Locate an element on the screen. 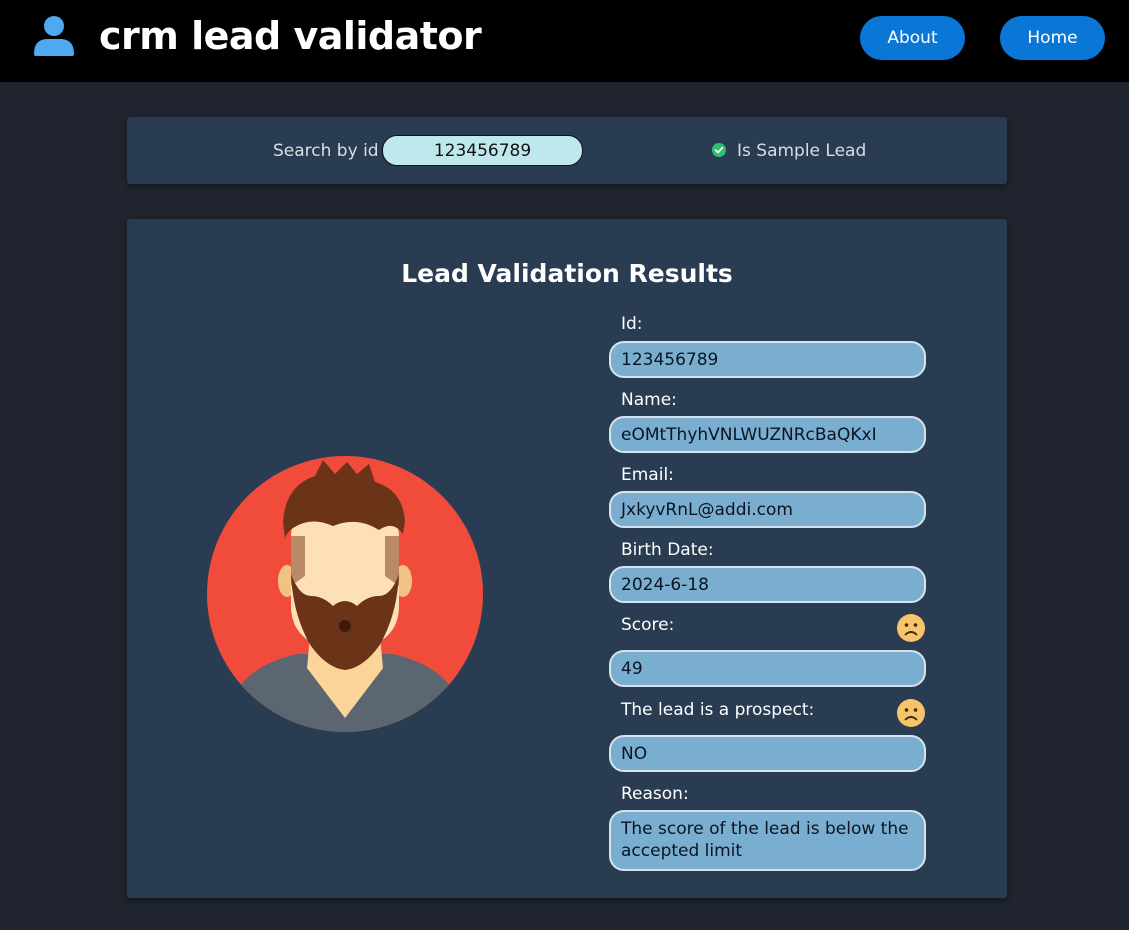 Image resolution: width=1129 pixels, height=930 pixels. field-value-prospect: NO is located at coordinates (767, 753).